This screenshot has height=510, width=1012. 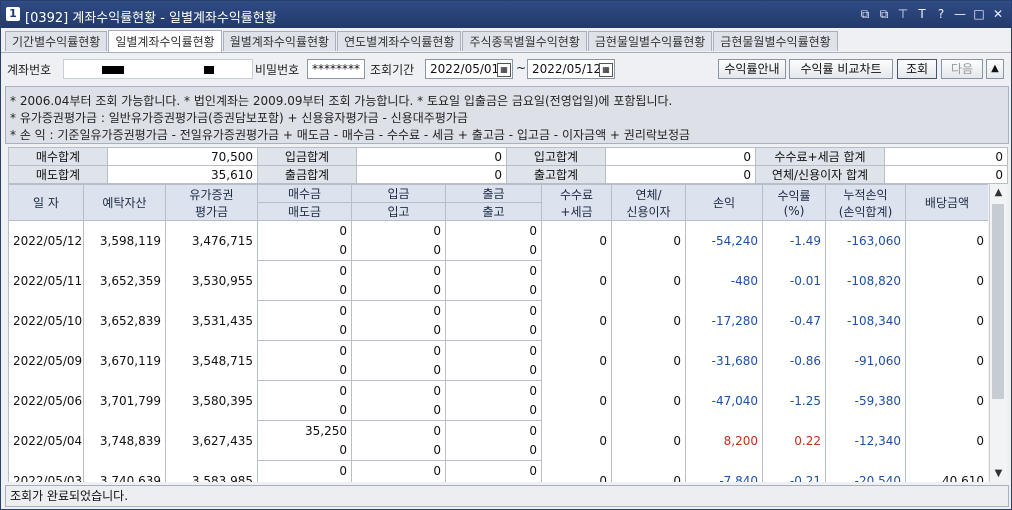 I want to click on maximize-icon: □, so click(x=979, y=14).